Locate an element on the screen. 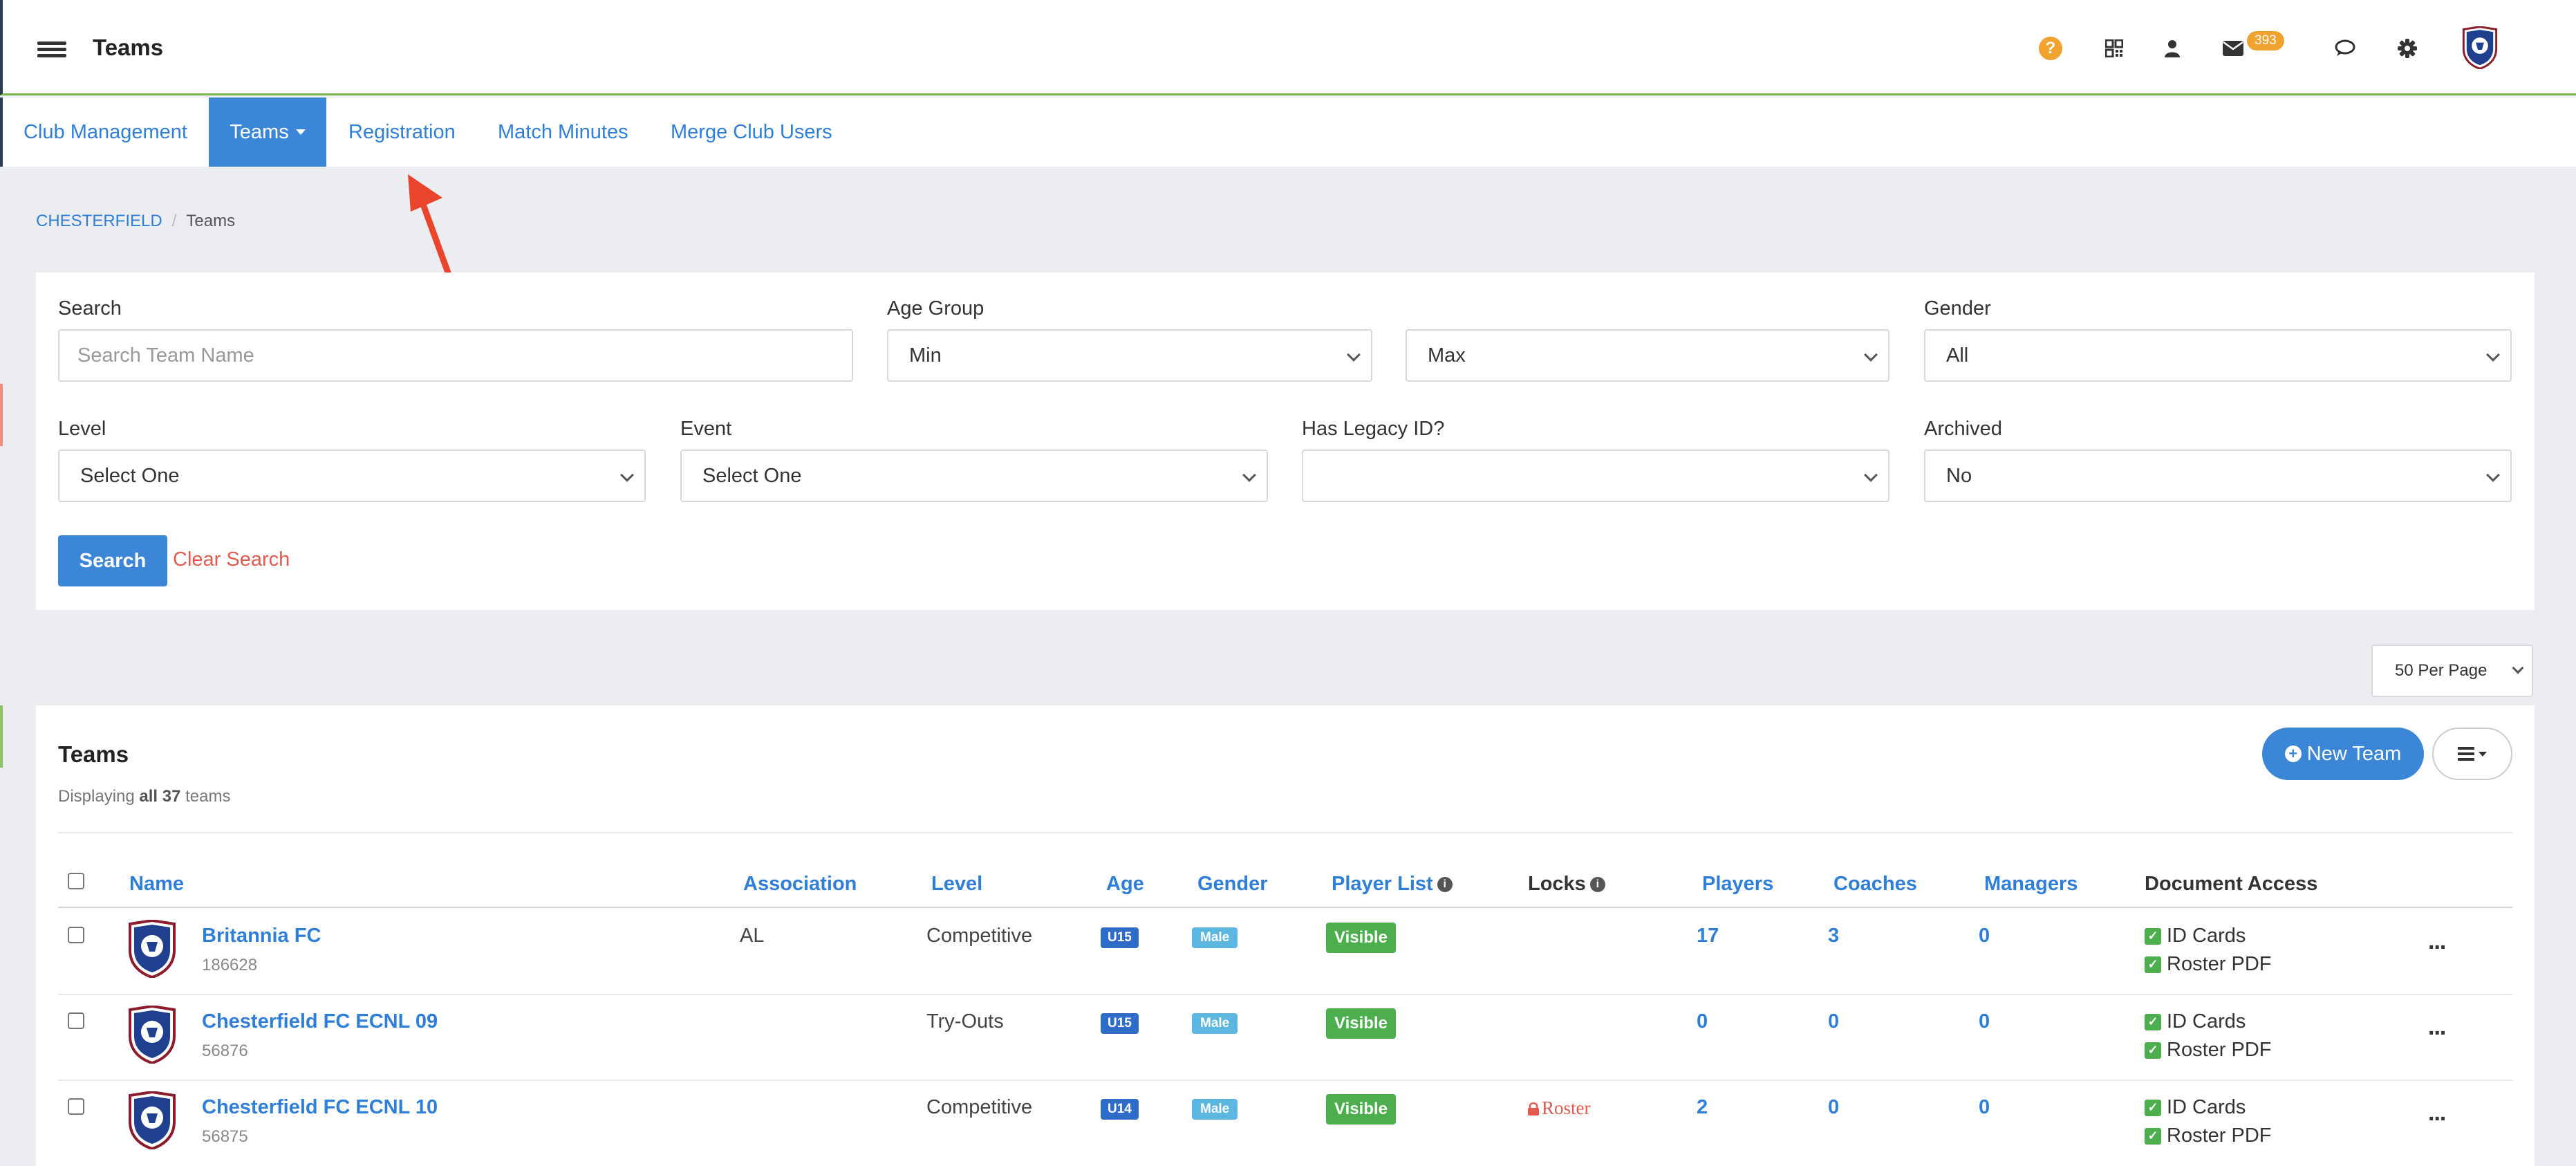  age-min-select: Min is located at coordinates (1129, 355).